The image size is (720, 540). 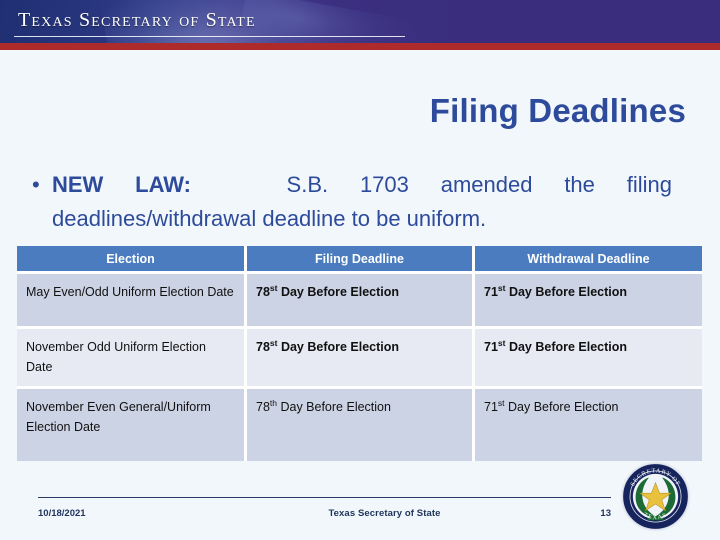 What do you see at coordinates (324, 497) in the screenshot?
I see `footer-divider` at bounding box center [324, 497].